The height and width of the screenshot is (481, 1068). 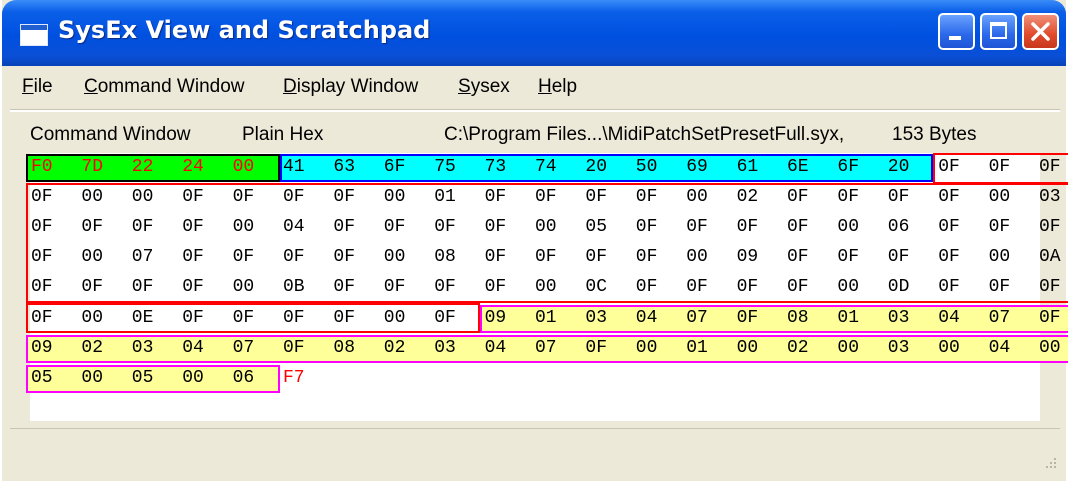 What do you see at coordinates (596, 227) in the screenshot?
I see `hex-byte: 05` at bounding box center [596, 227].